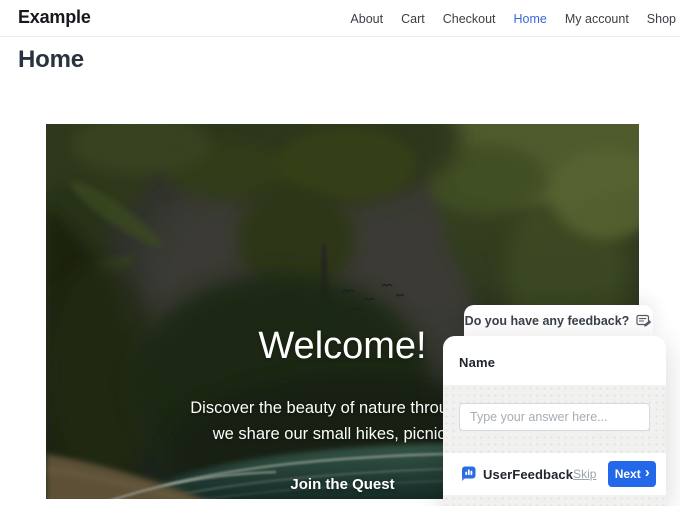  I want to click on question-label: Name, so click(477, 362).